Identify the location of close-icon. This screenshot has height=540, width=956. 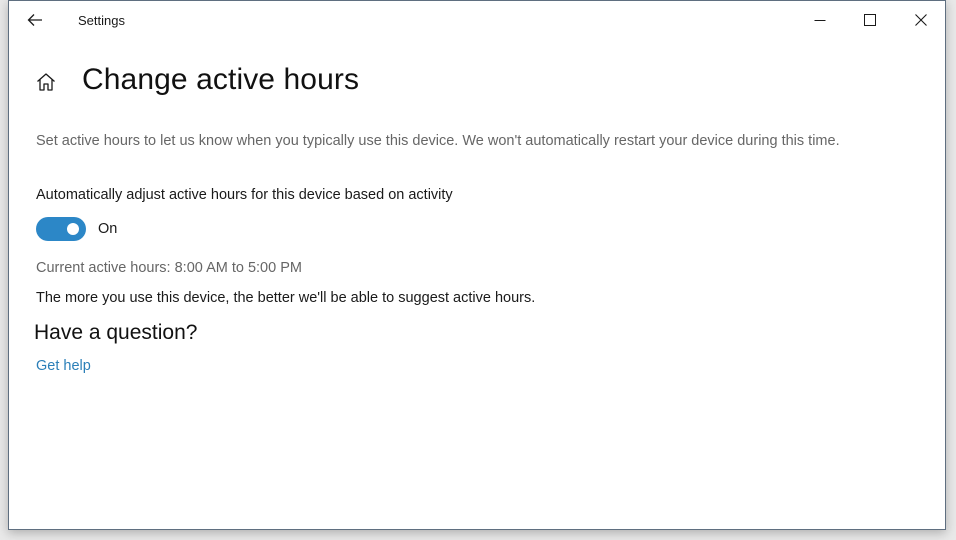
(921, 20).